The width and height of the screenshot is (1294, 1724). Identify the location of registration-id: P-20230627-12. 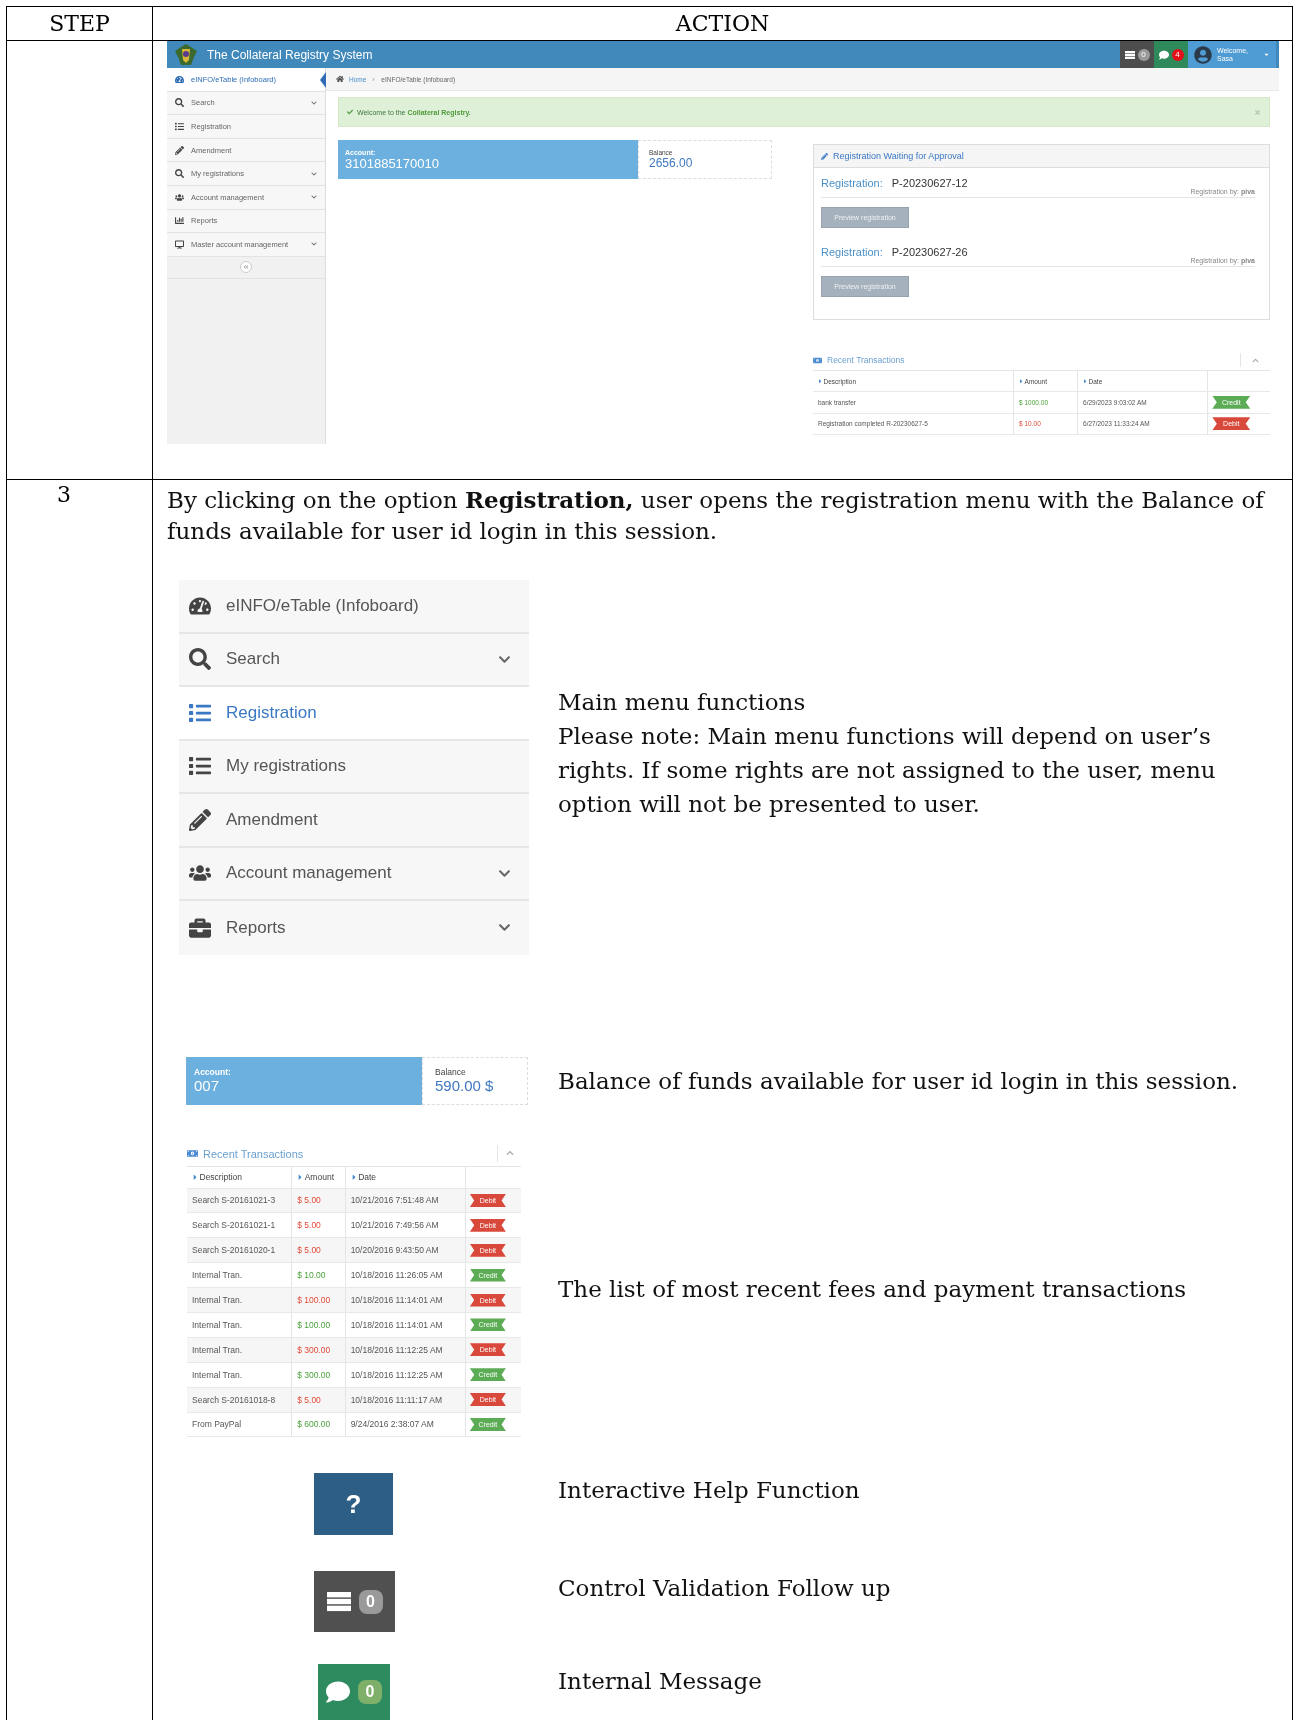
(930, 182).